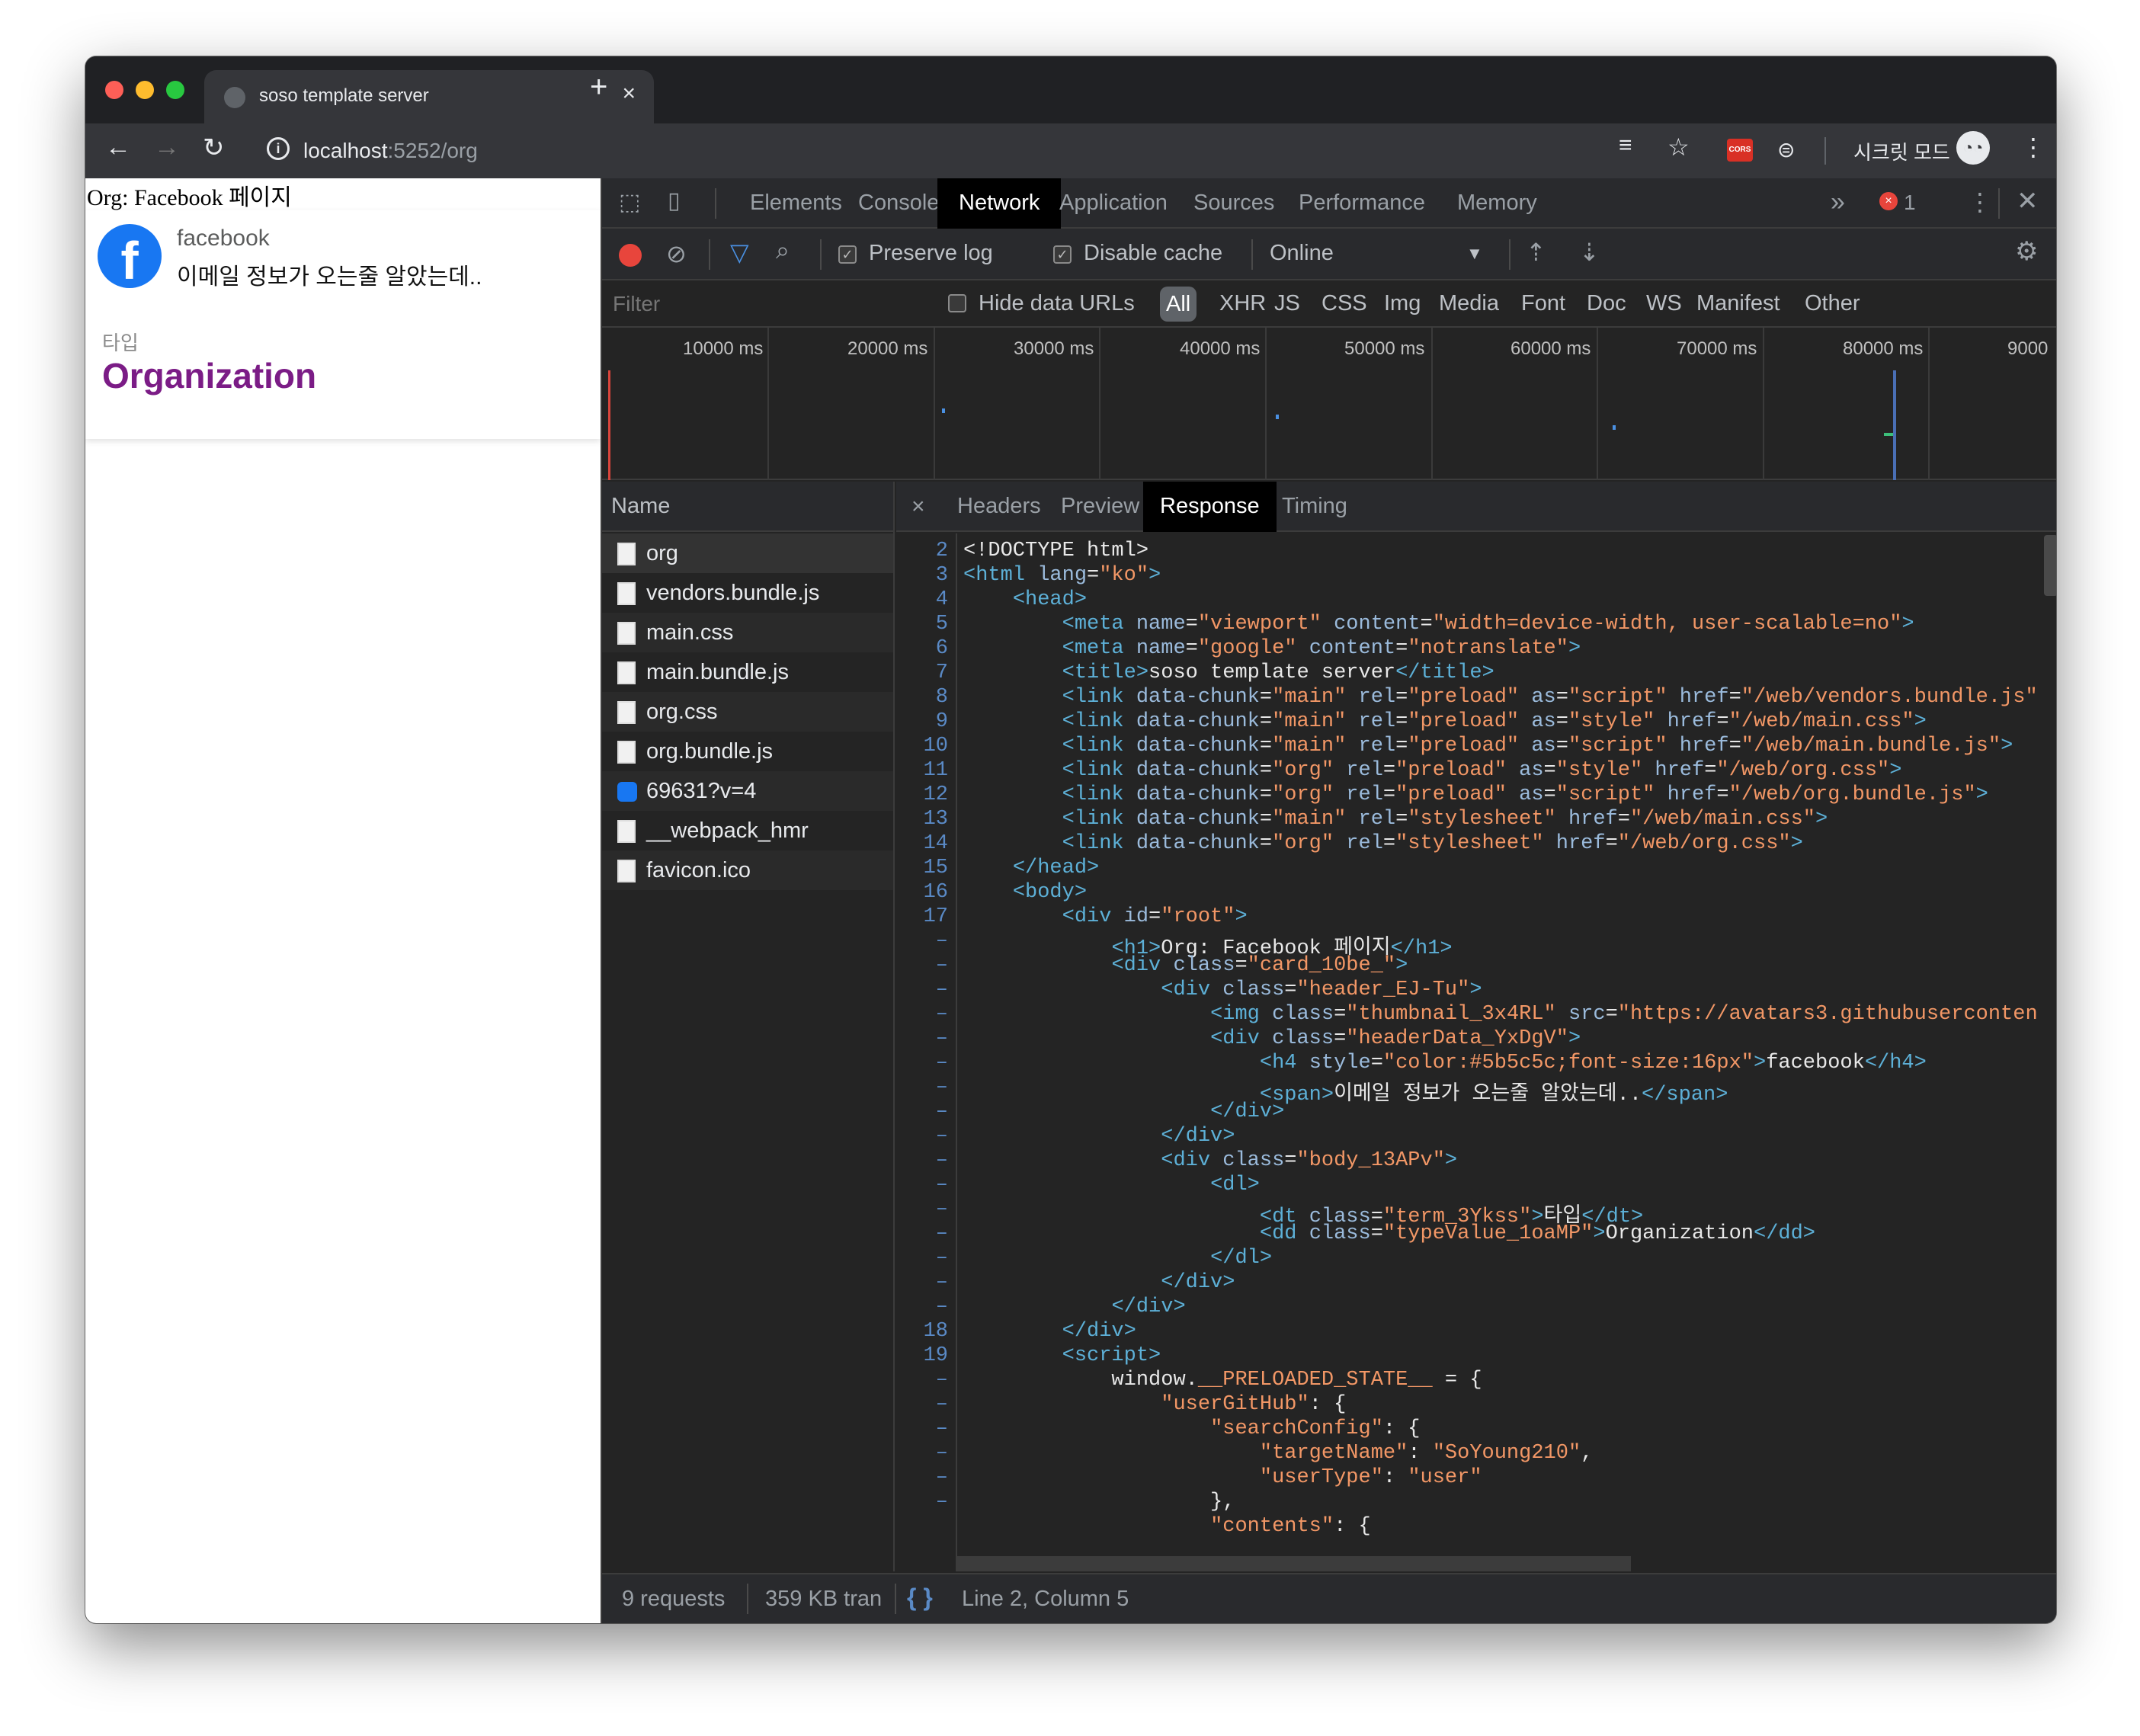 Image resolution: width=2140 pixels, height=1736 pixels. What do you see at coordinates (1056, 551) in the screenshot?
I see `code-line: <!DOCTYPE html>` at bounding box center [1056, 551].